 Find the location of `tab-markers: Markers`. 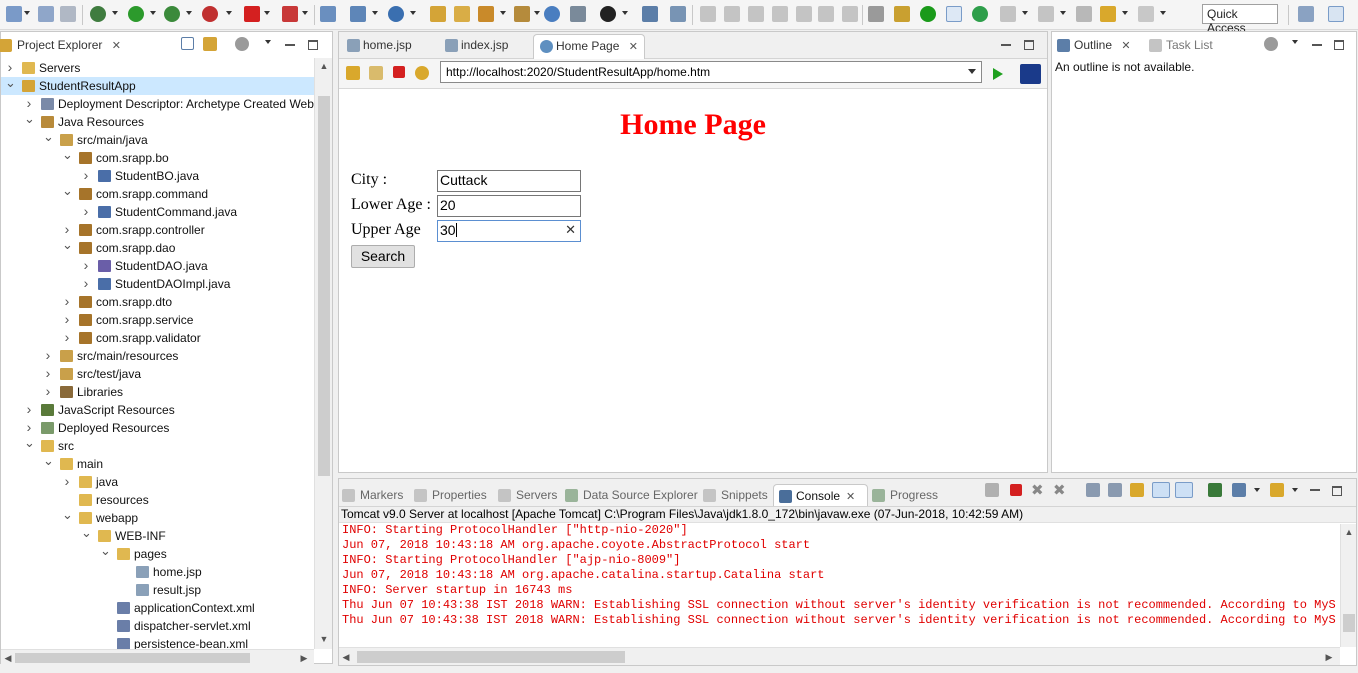

tab-markers: Markers is located at coordinates (372, 495).